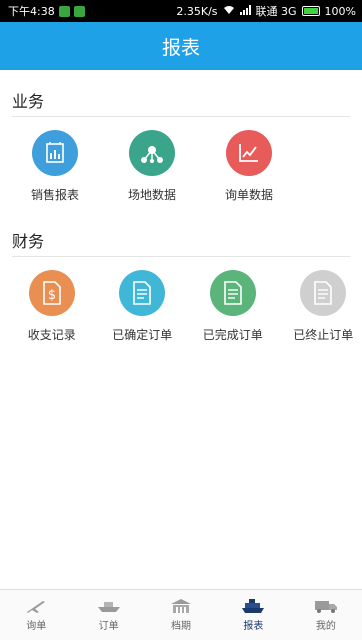  Describe the element at coordinates (55, 153) in the screenshot. I see `bar-chart-icon` at that location.